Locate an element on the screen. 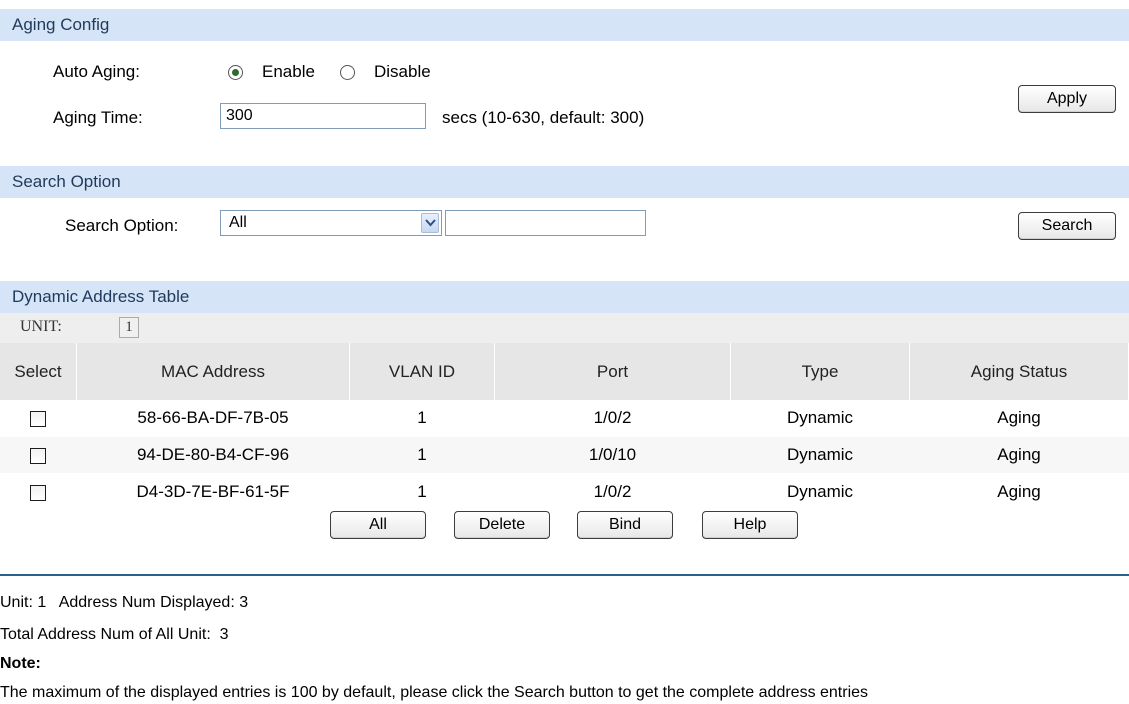 Image resolution: width=1129 pixels, height=704 pixels. unit-row: UNIT: 1 is located at coordinates (564, 328).